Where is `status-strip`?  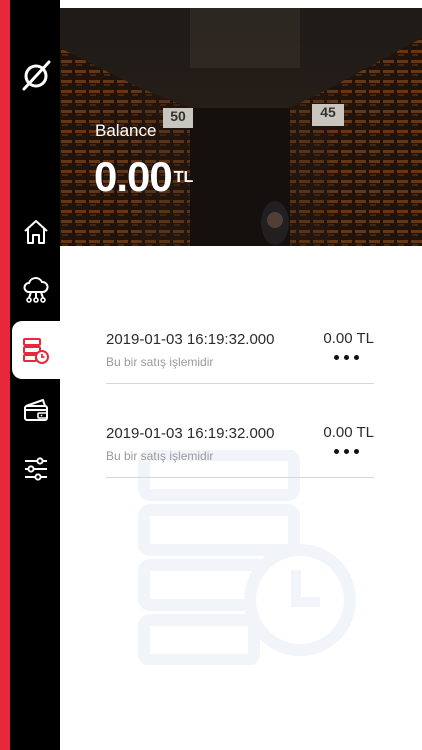
status-strip is located at coordinates (241, 4).